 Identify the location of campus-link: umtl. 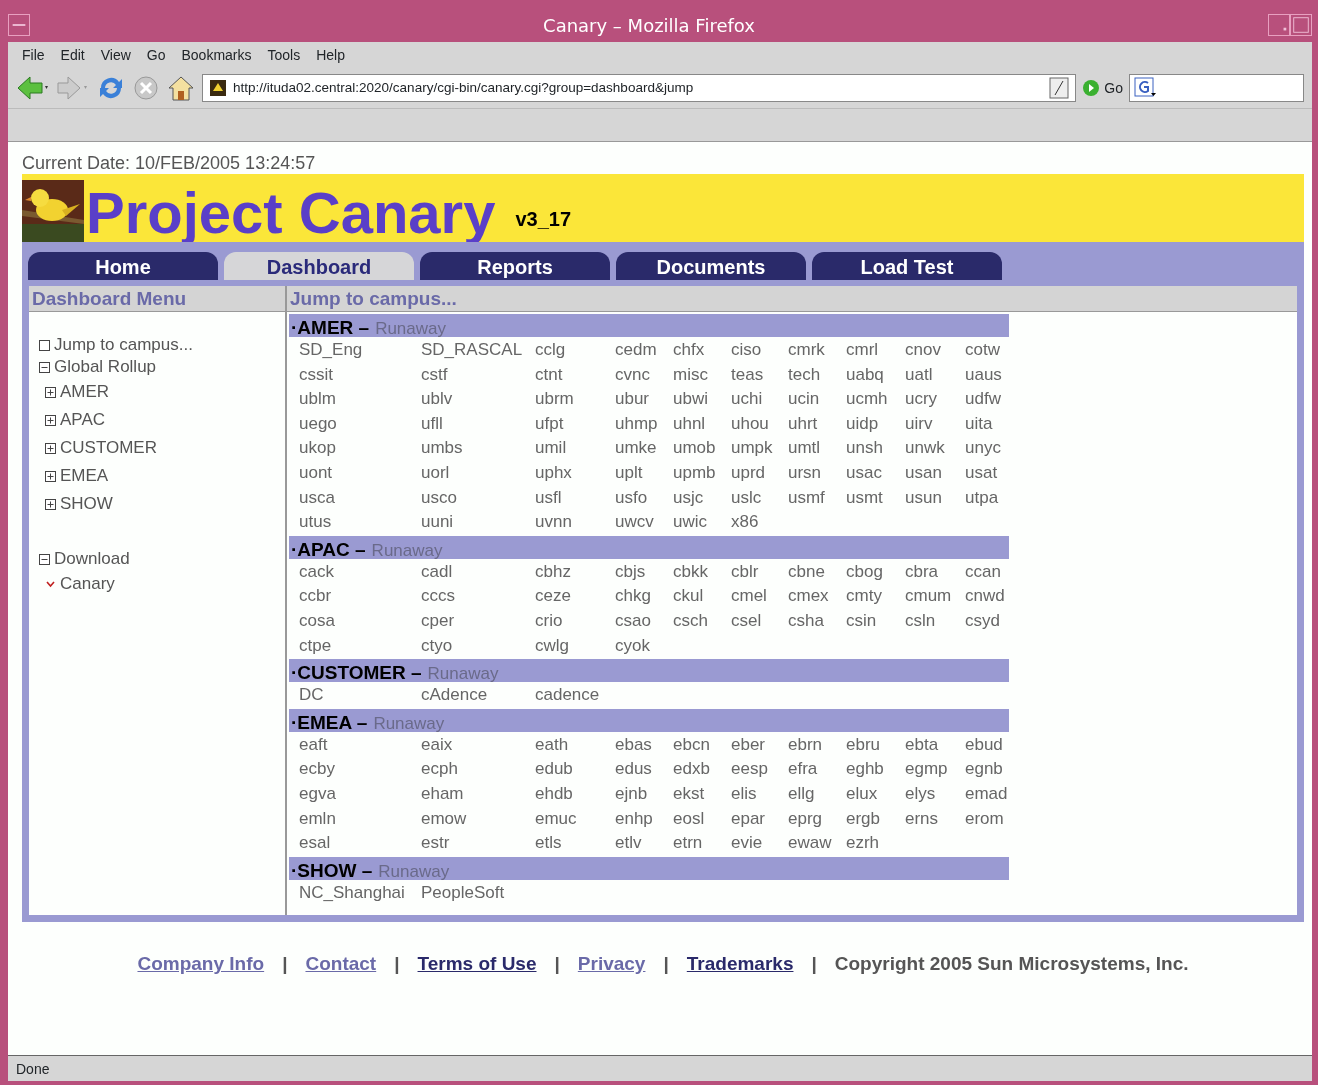
(817, 448).